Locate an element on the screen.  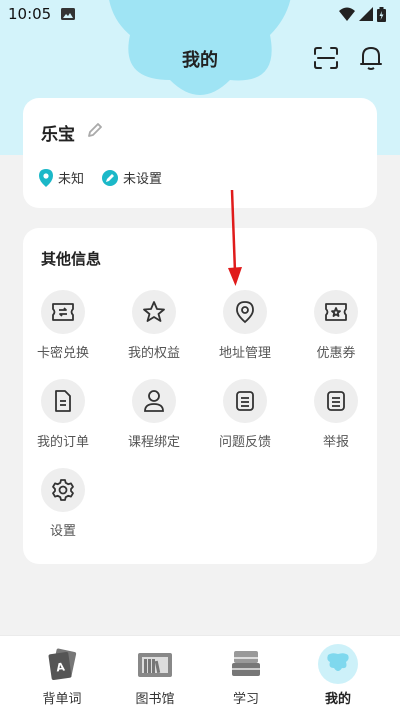
status-bar: 10:05 is located at coordinates (200, 14).